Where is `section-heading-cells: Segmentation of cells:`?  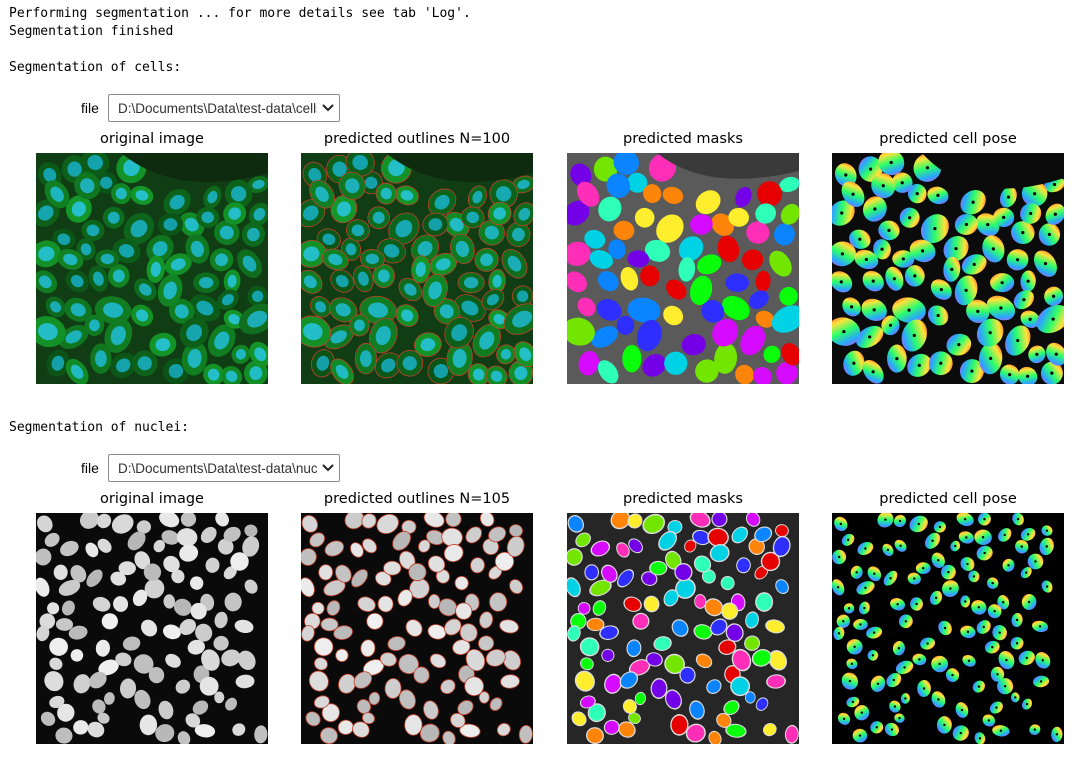 section-heading-cells: Segmentation of cells: is located at coordinates (95, 67).